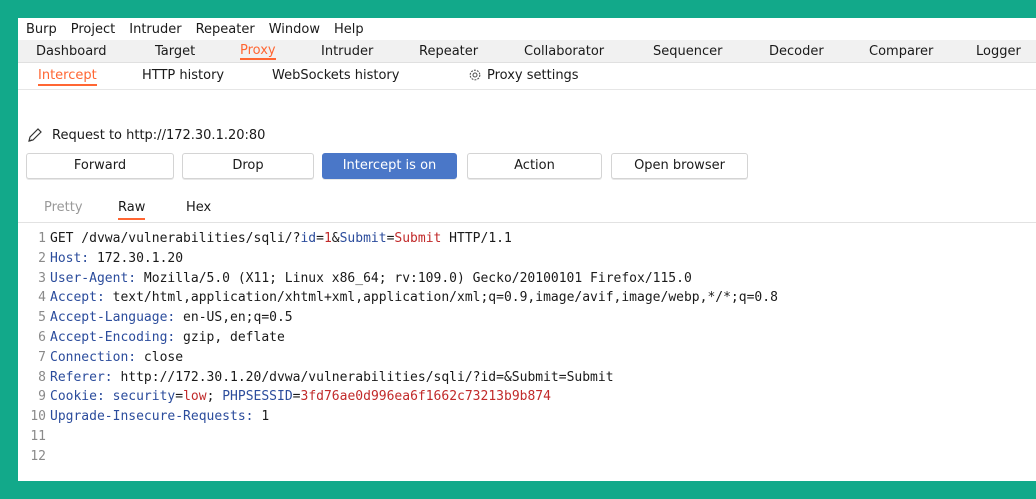 The width and height of the screenshot is (1036, 499). What do you see at coordinates (42, 337) in the screenshot?
I see `line-number: 6` at bounding box center [42, 337].